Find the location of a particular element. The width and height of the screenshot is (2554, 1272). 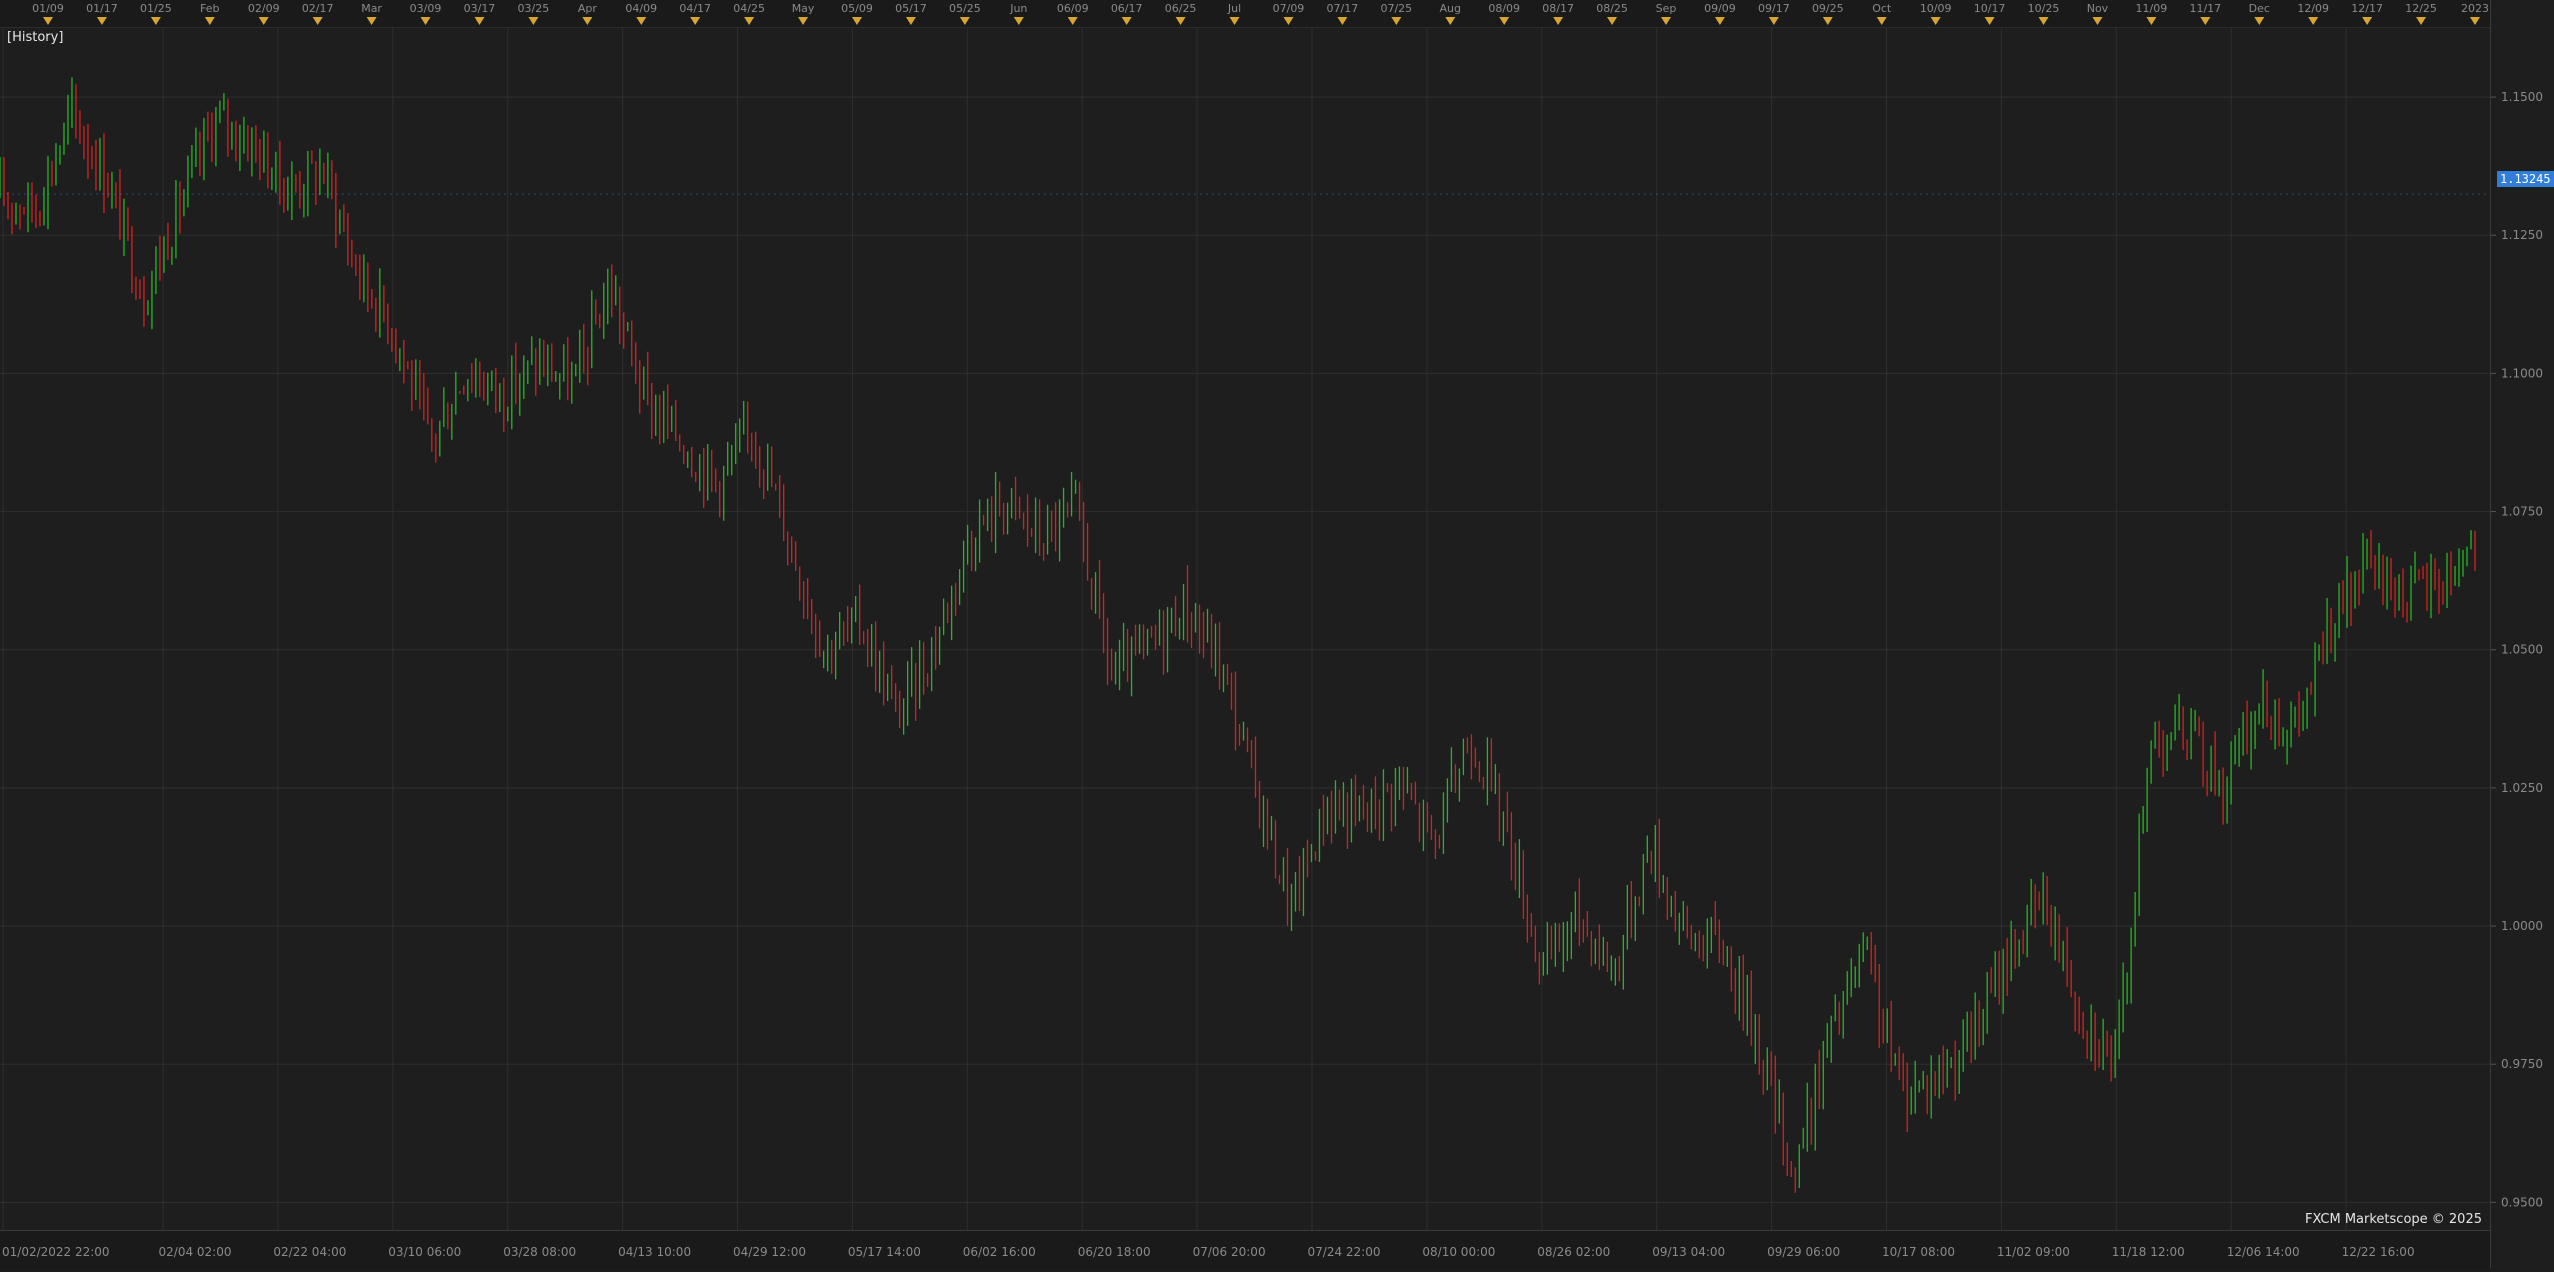

y-tick-label: 1.0750 is located at coordinates (2522, 512).